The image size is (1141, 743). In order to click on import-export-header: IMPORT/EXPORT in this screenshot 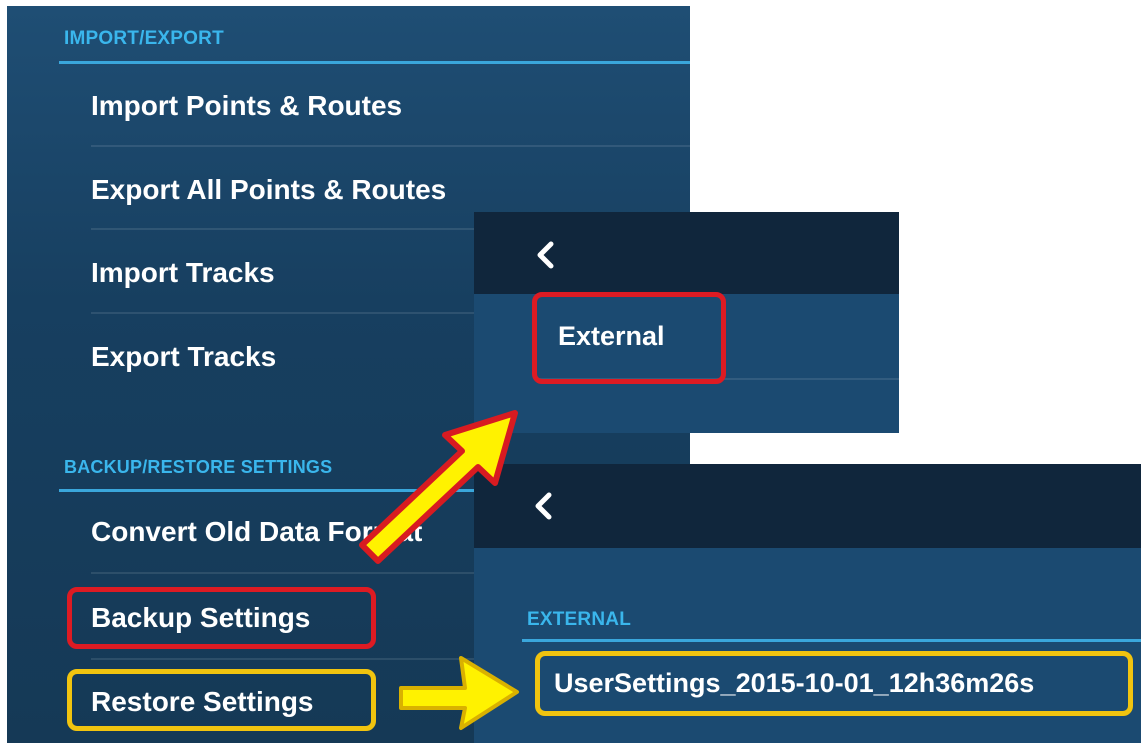, I will do `click(144, 38)`.